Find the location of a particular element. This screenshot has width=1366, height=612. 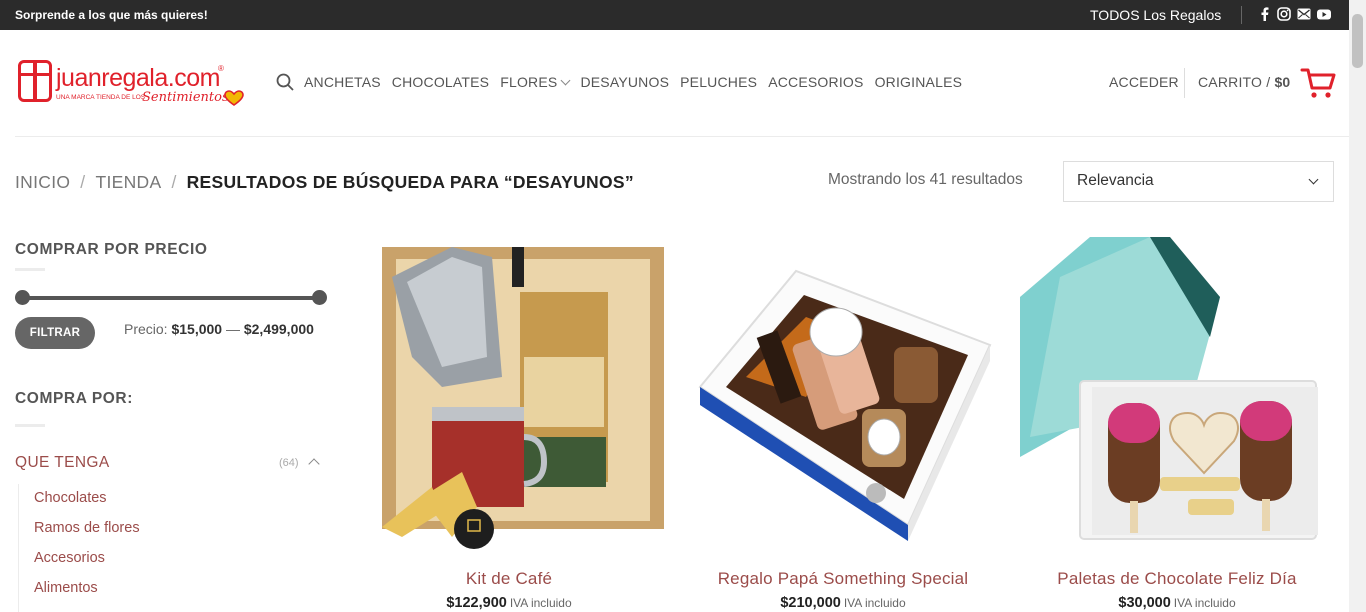

product-price-value: $30,000 is located at coordinates (1144, 603).